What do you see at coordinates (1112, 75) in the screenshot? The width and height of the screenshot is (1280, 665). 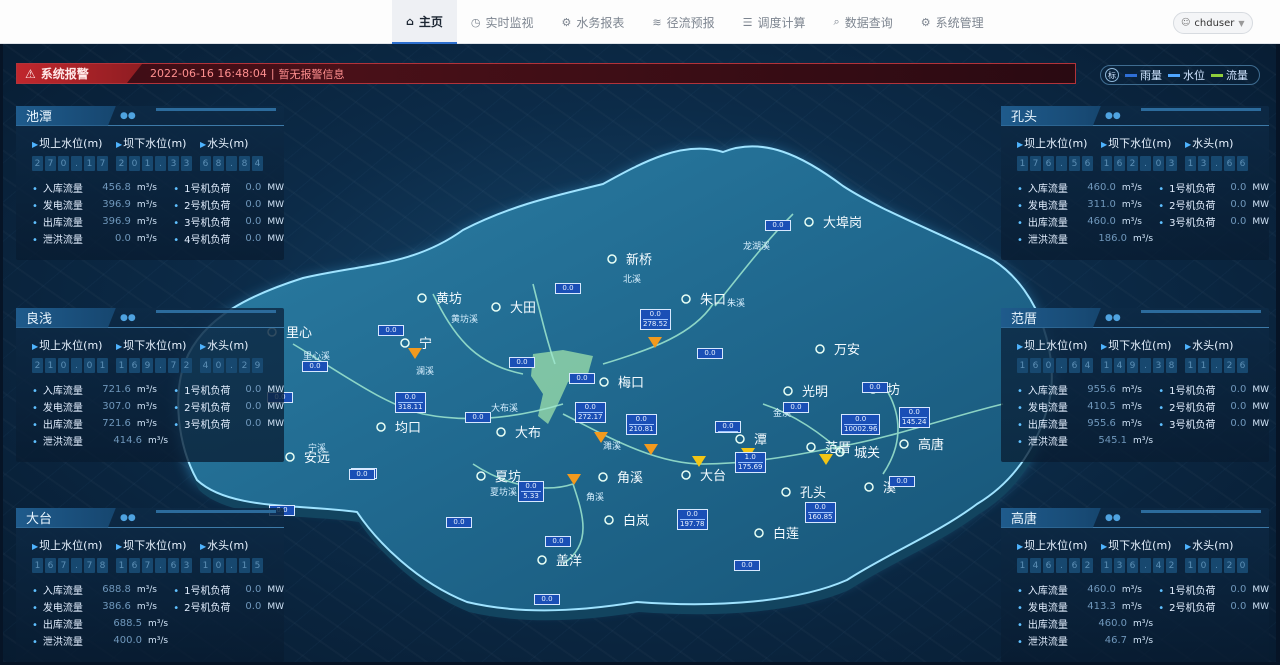 I see `legend-toggle-icon: 标` at bounding box center [1112, 75].